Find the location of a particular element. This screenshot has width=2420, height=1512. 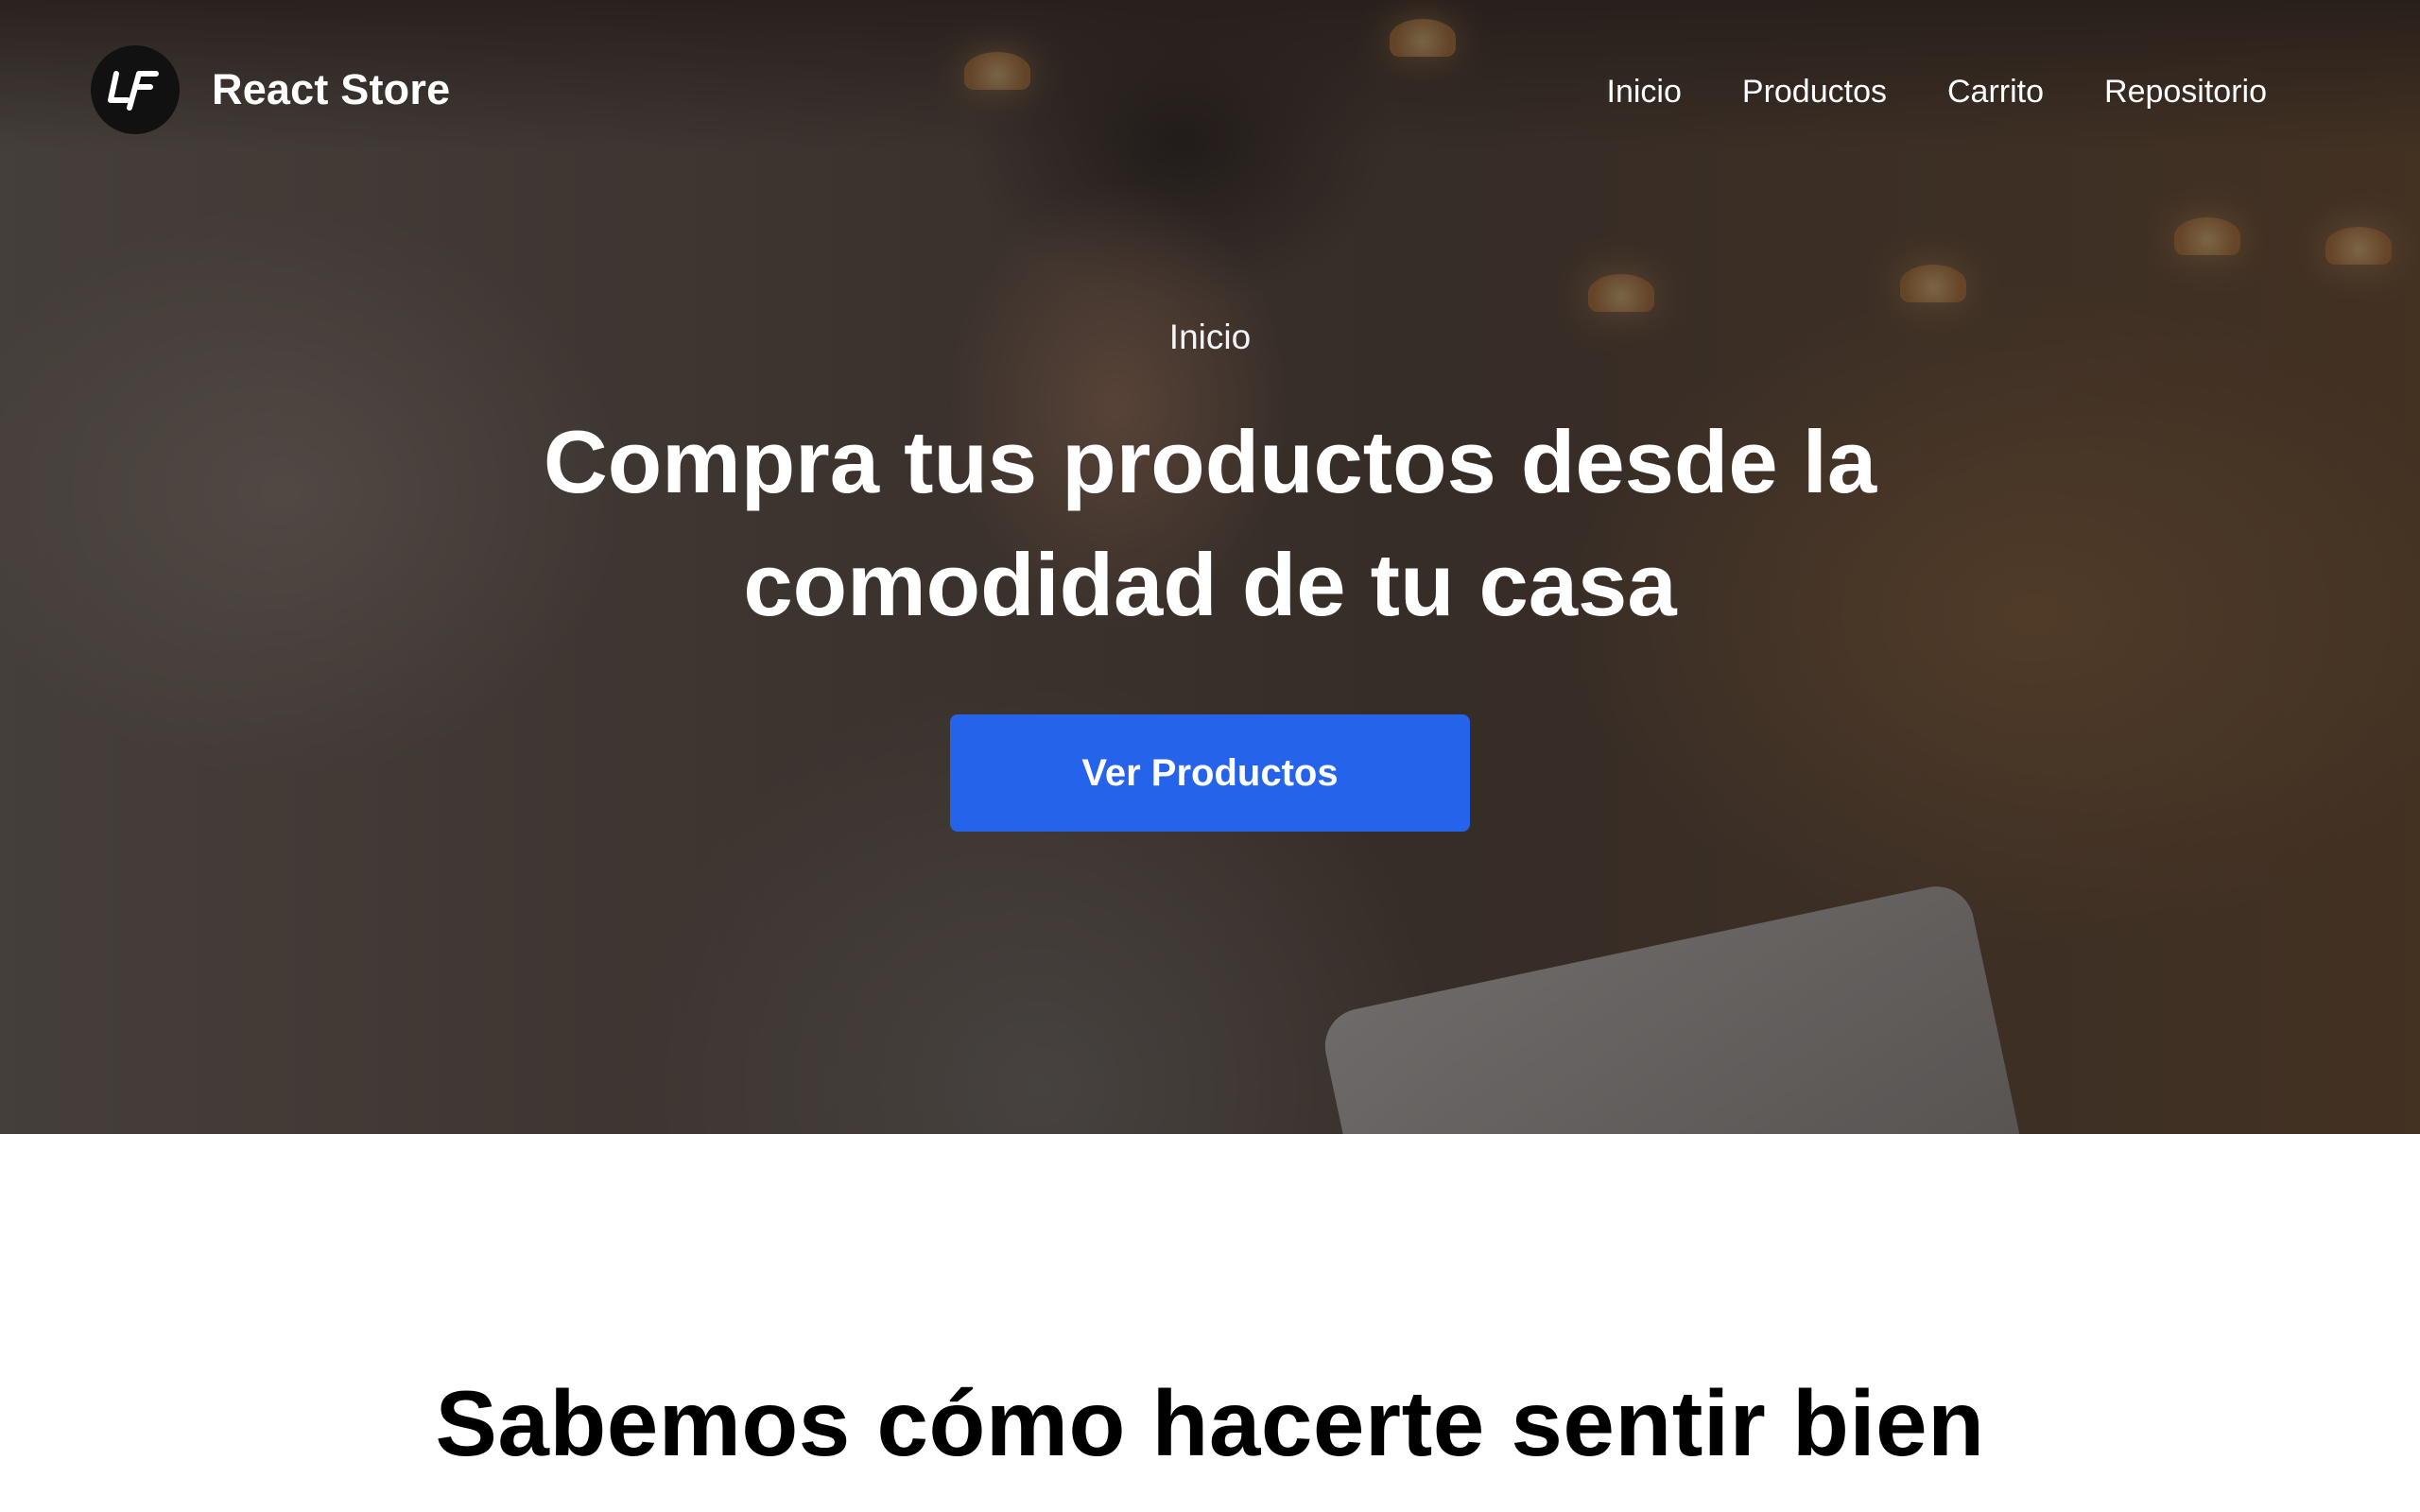

nav-link-carrito: Carrito is located at coordinates (1996, 92).